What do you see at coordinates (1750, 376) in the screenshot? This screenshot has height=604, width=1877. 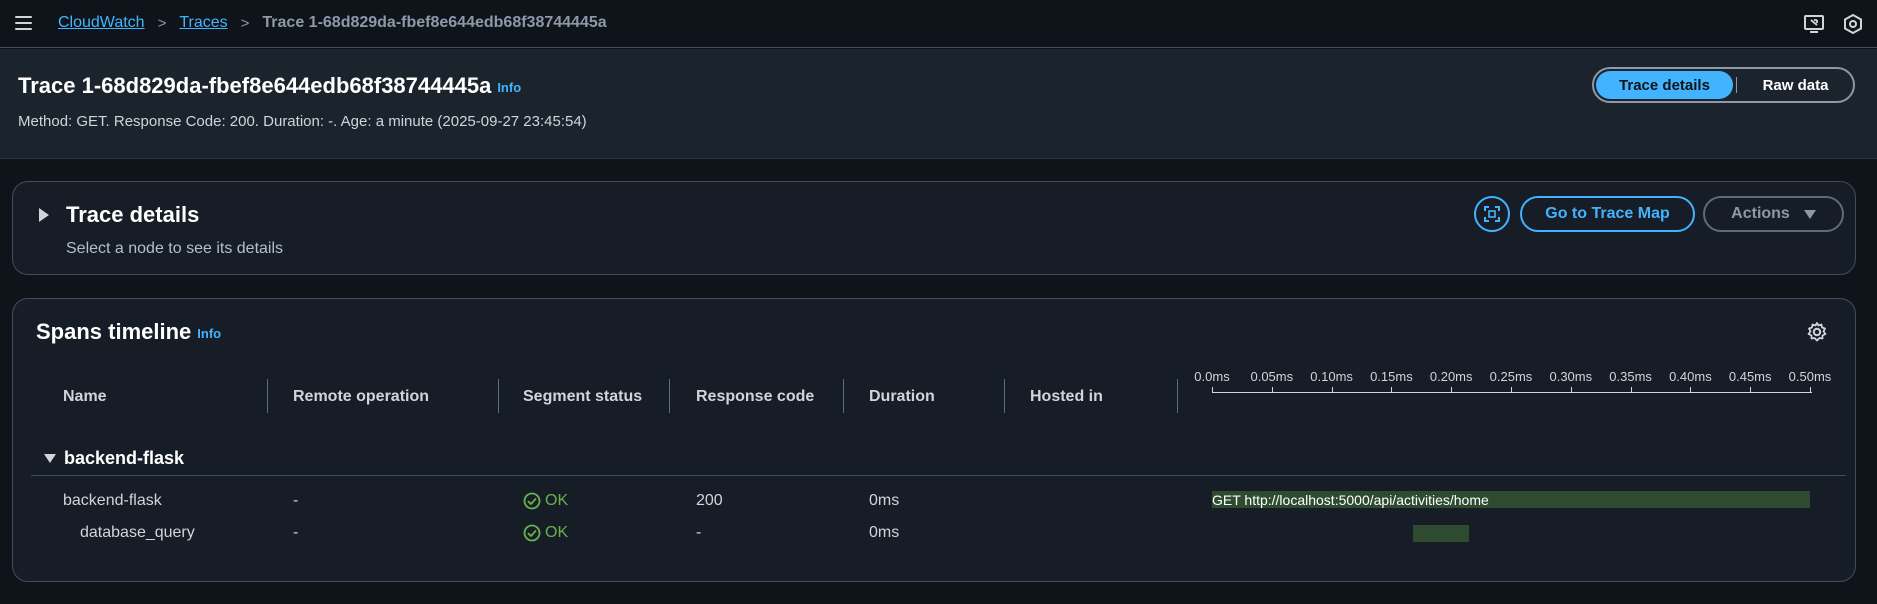 I see `timeline-tick-label: 0.45ms` at bounding box center [1750, 376].